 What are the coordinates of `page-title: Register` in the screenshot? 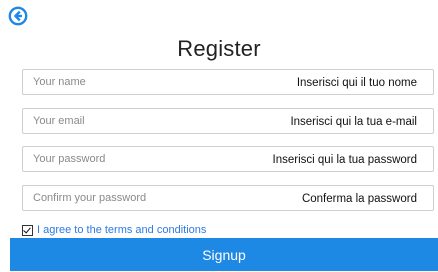 It's located at (219, 48).